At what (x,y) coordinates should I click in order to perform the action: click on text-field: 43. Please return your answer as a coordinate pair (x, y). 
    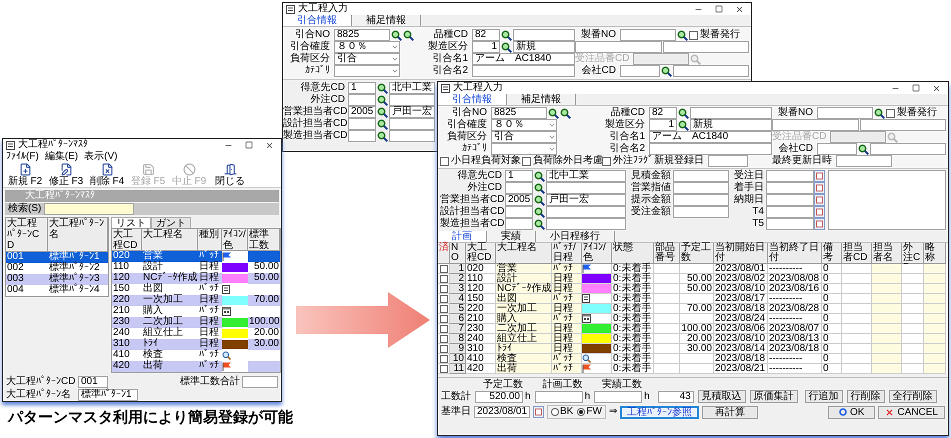
    Looking at the image, I should click on (676, 397).